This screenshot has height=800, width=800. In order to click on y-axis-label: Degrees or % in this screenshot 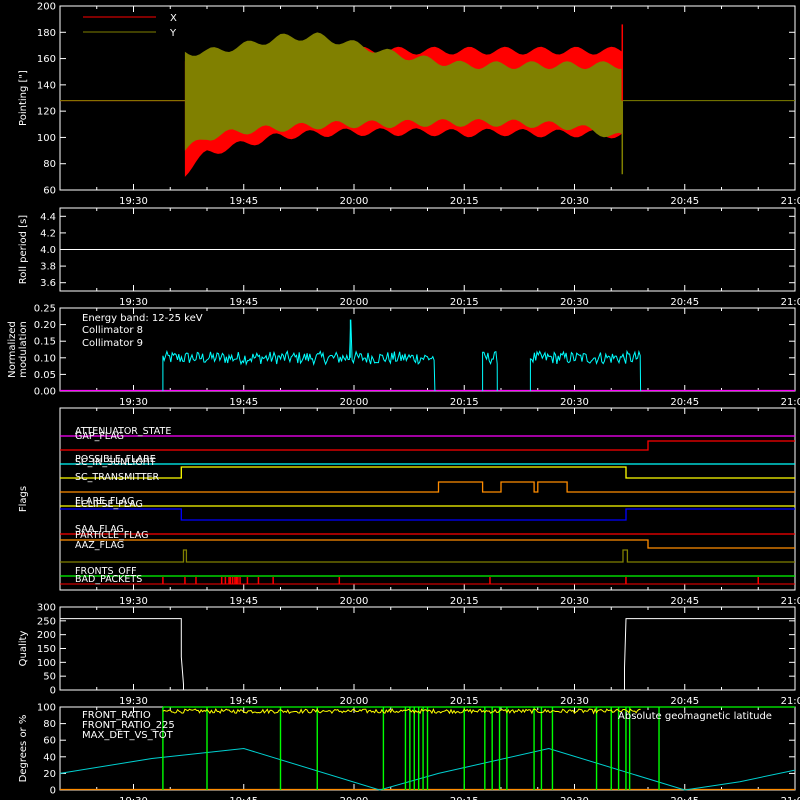, I will do `click(23, 749)`.